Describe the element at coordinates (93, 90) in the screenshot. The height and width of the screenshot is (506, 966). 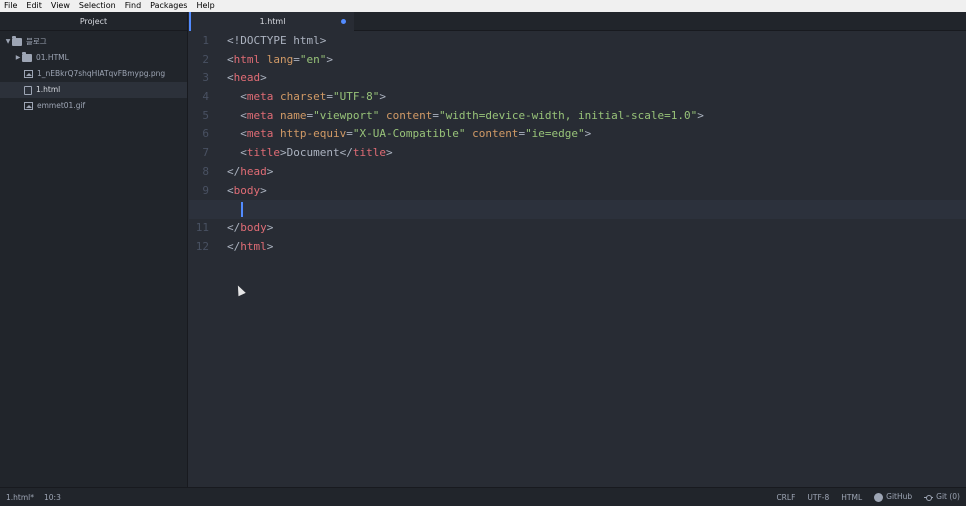
I see `tree-item-file-selected: 1.html` at that location.